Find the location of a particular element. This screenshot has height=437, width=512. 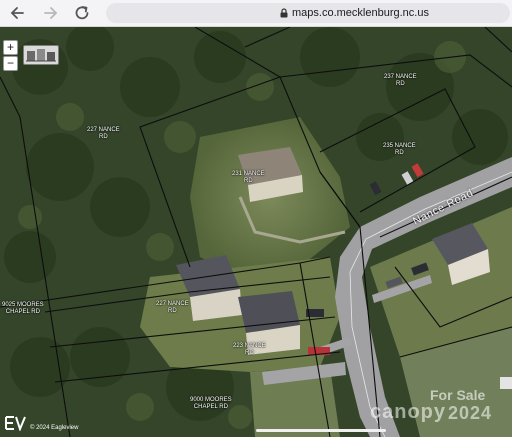

parcel-label: 223 NANCE RD is located at coordinates (249, 349).